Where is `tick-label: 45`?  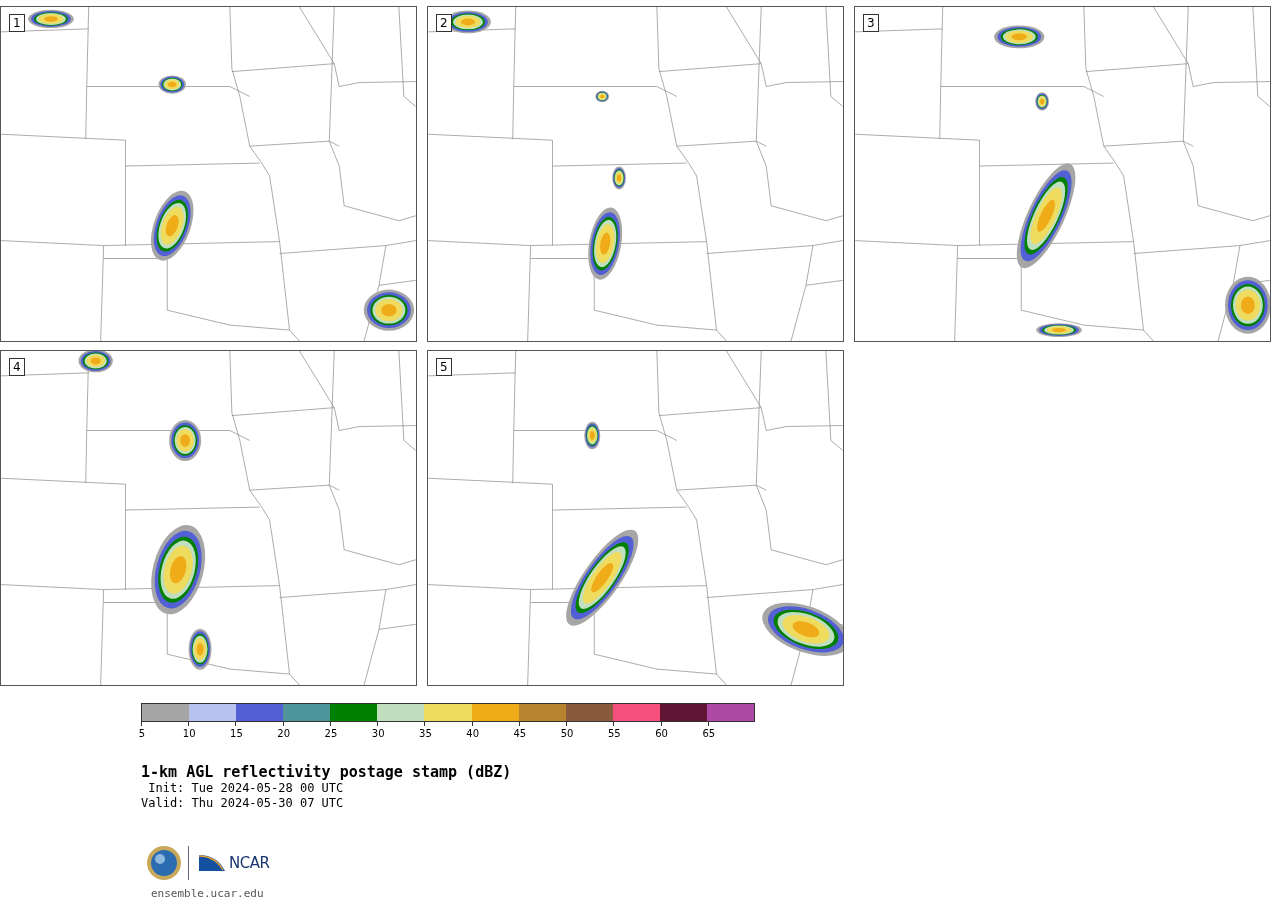
tick-label: 45 is located at coordinates (520, 733).